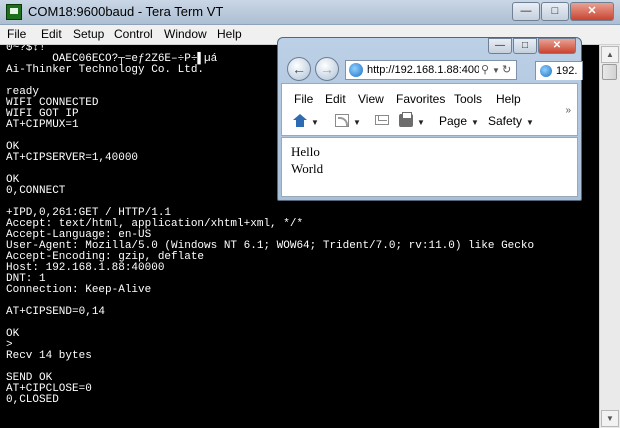  Describe the element at coordinates (79, 290) in the screenshot. I see `terminal-line: Connection: Keep-Alive` at that location.